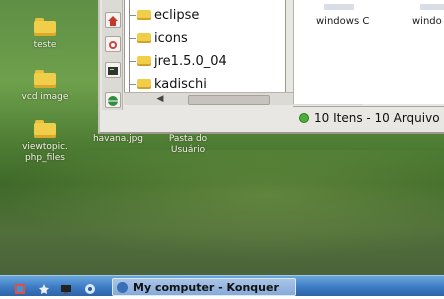 The image size is (444, 299). I want to click on status-indicator-icon, so click(304, 118).